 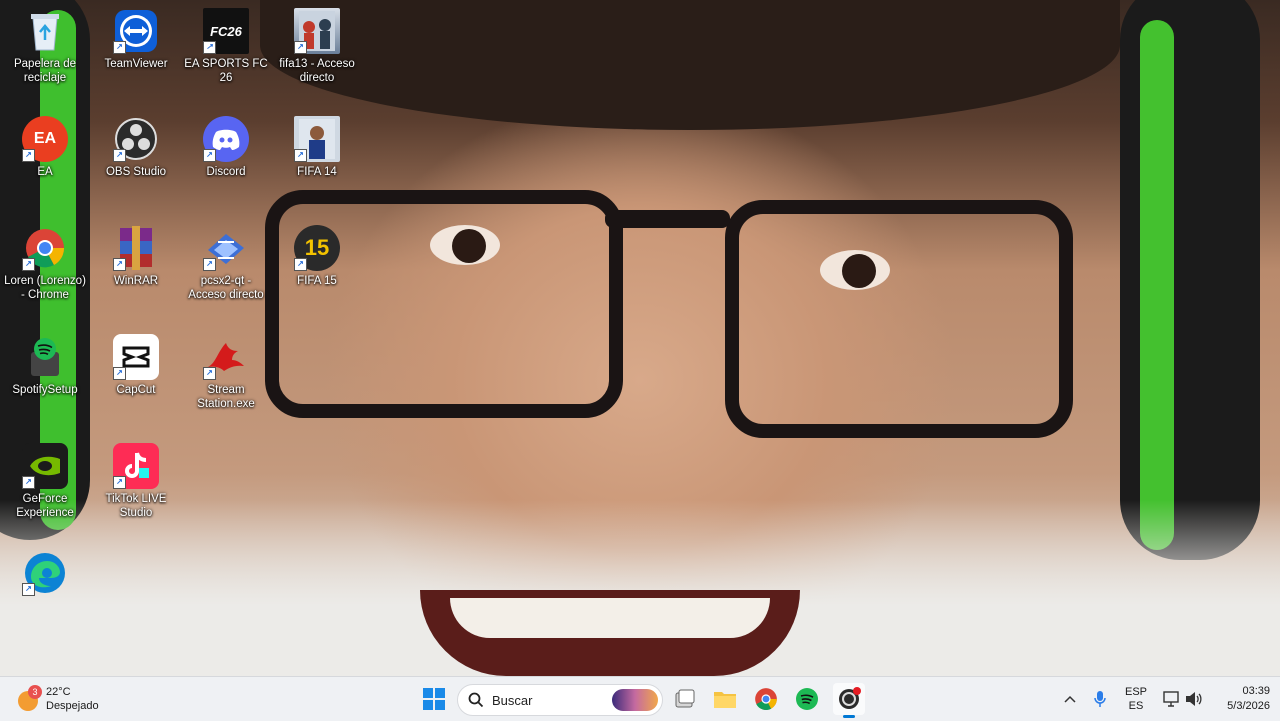 I want to click on capcut-icon: ↗, so click(x=136, y=357).